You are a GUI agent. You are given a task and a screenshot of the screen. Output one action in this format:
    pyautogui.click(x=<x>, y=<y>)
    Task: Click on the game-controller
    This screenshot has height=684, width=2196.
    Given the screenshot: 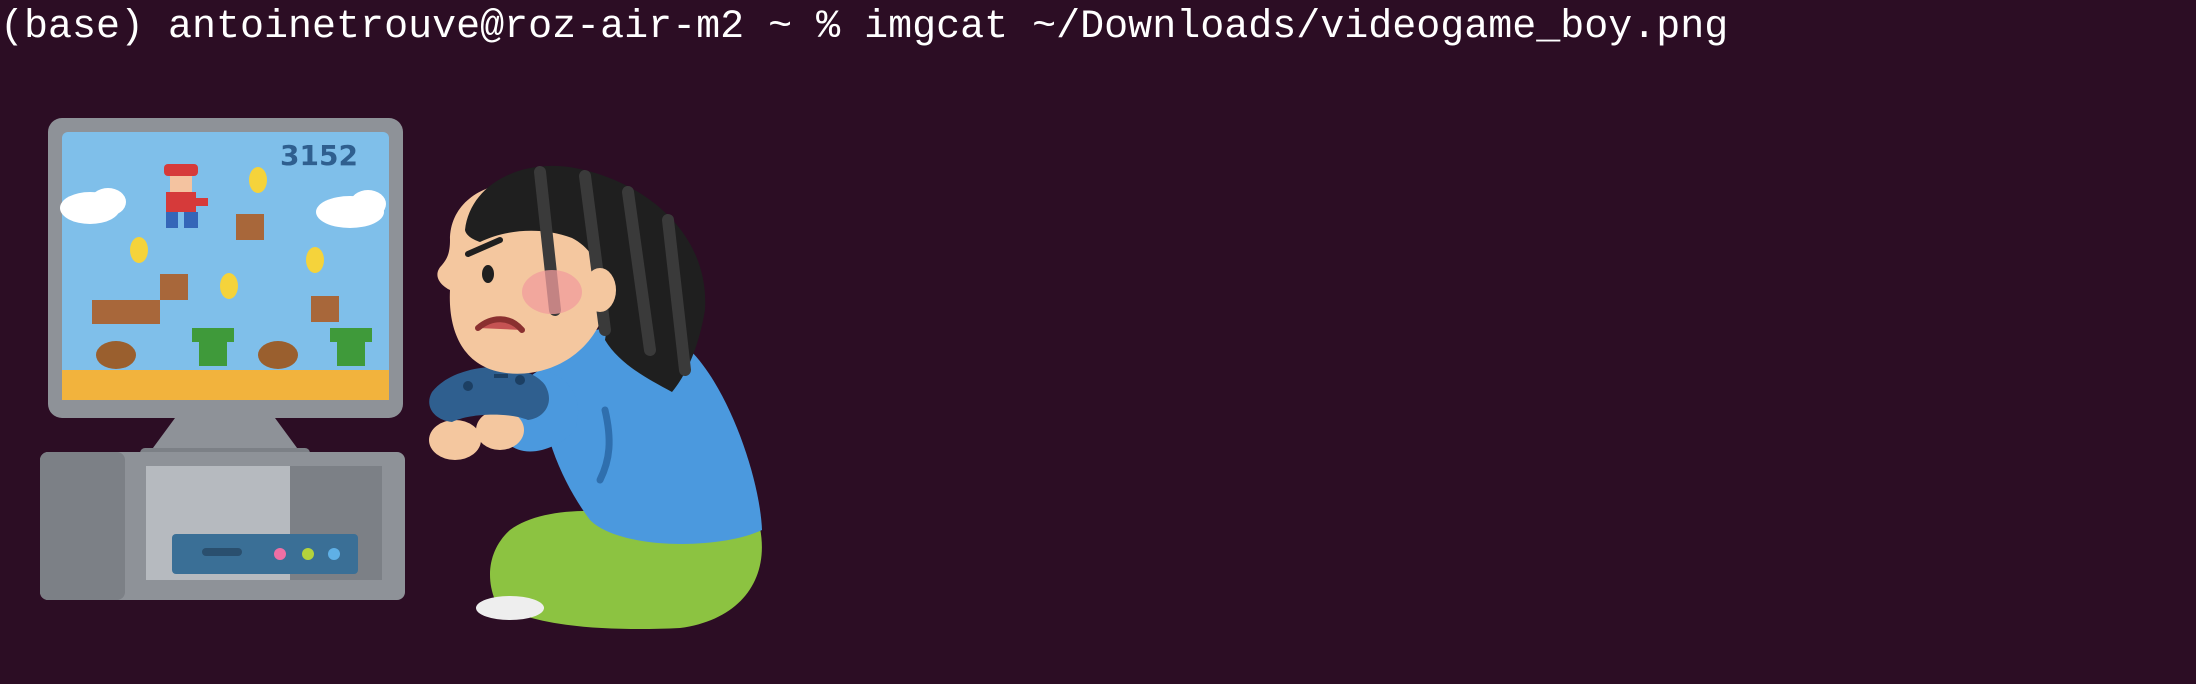 What is the action you would take?
    pyautogui.click(x=489, y=394)
    